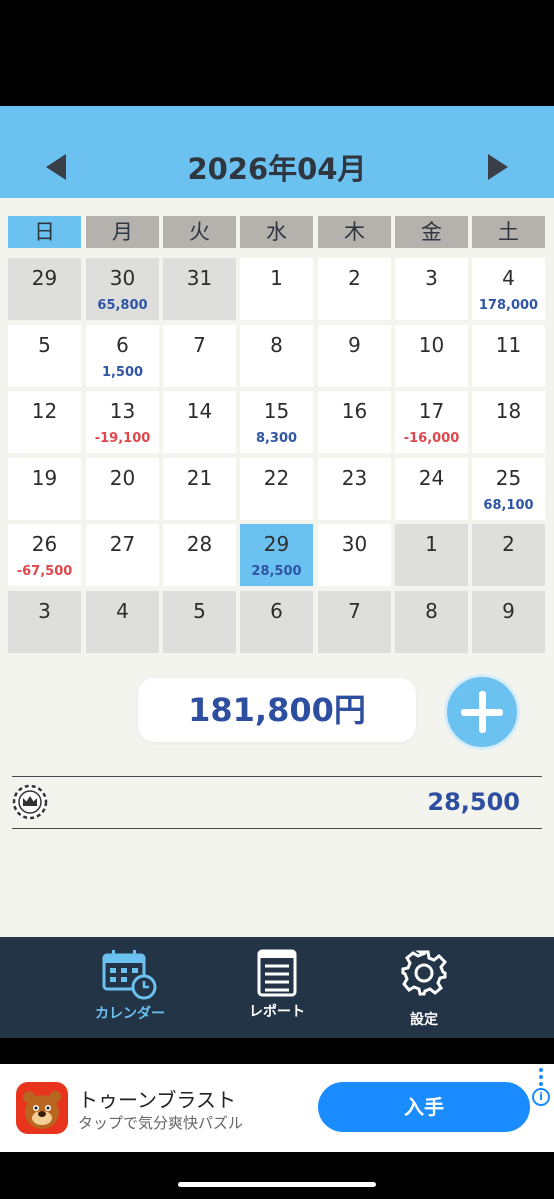 The width and height of the screenshot is (554, 1199). I want to click on day-amount: 8,300, so click(276, 438).